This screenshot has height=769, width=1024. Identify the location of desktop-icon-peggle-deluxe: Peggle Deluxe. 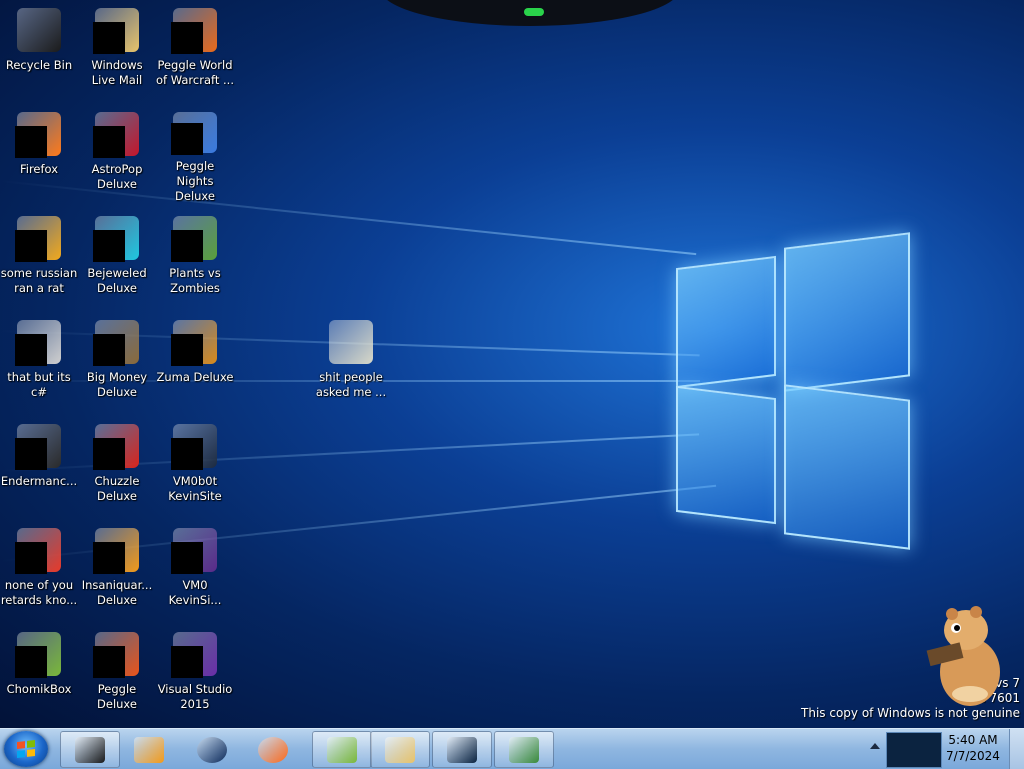
(117, 674).